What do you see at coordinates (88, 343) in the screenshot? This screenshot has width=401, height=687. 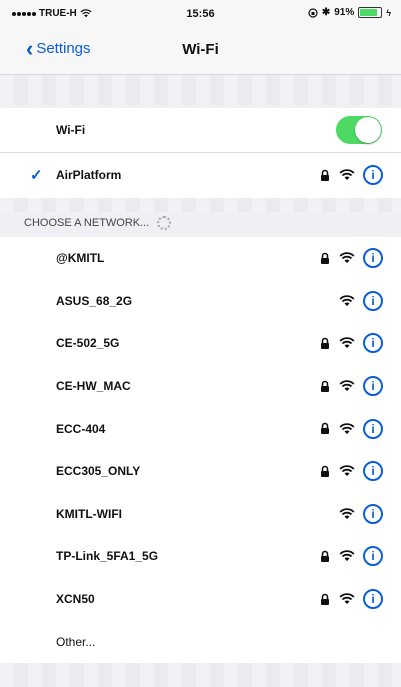 I see `network-name: CE-502_5G` at bounding box center [88, 343].